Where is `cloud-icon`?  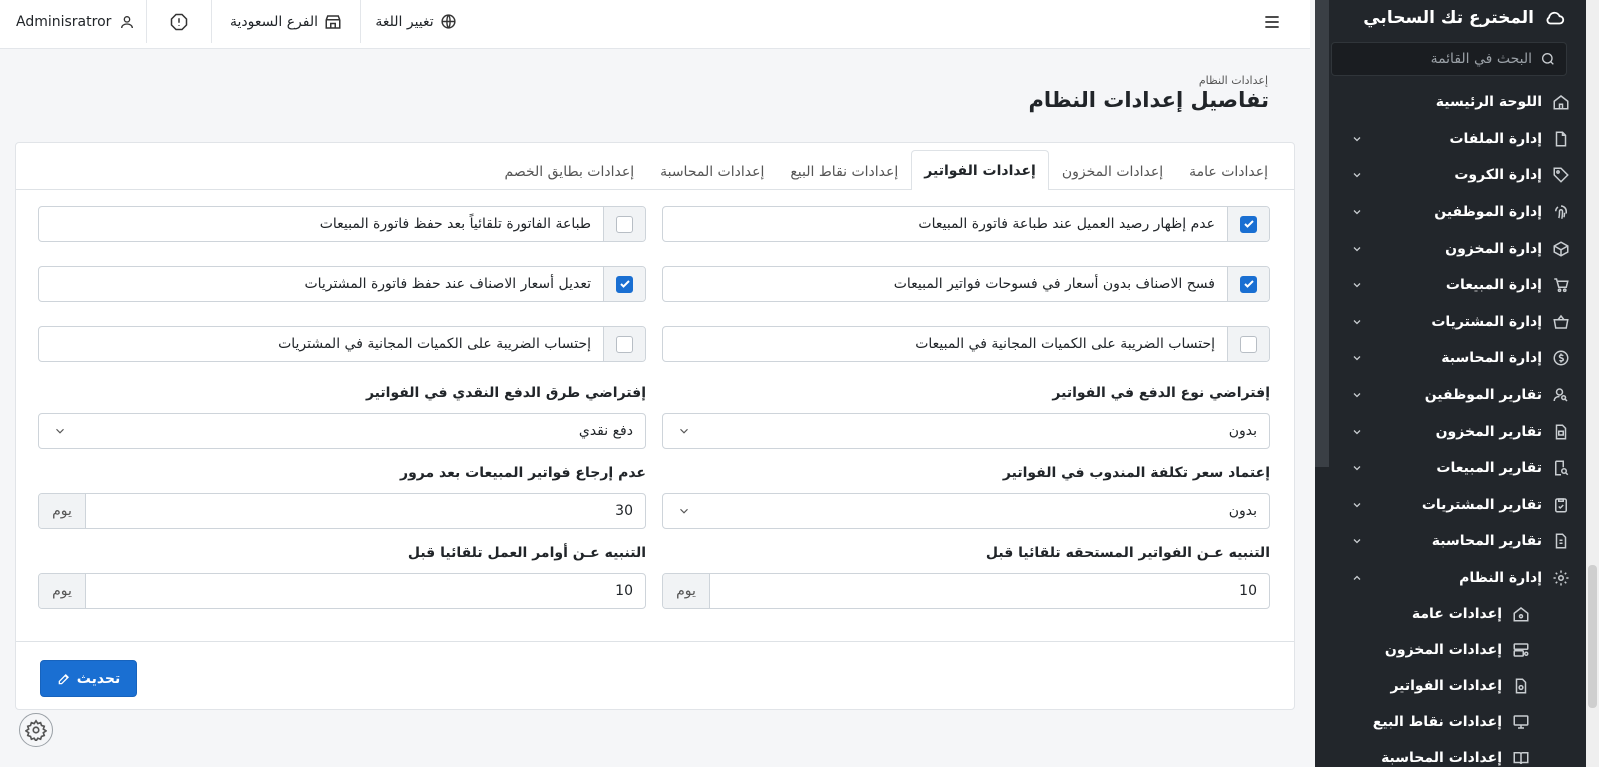
cloud-icon is located at coordinates (1555, 18).